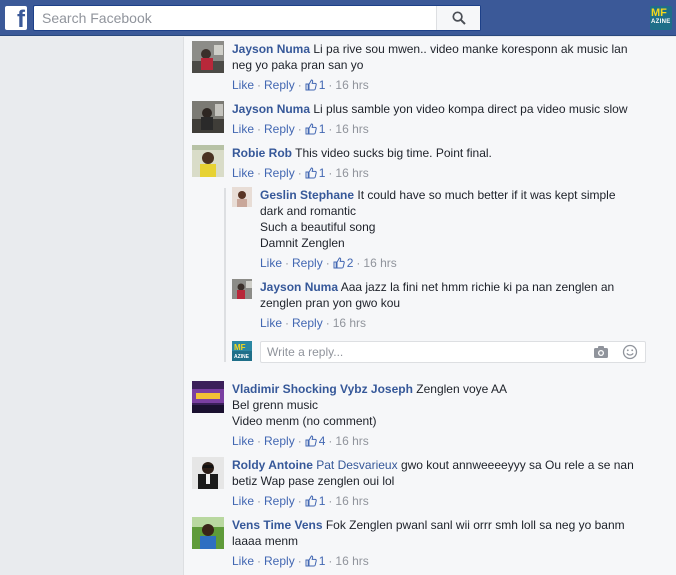 This screenshot has height=575, width=676. I want to click on reply-actions: Like · Reply · 16 hrs, so click(313, 323).